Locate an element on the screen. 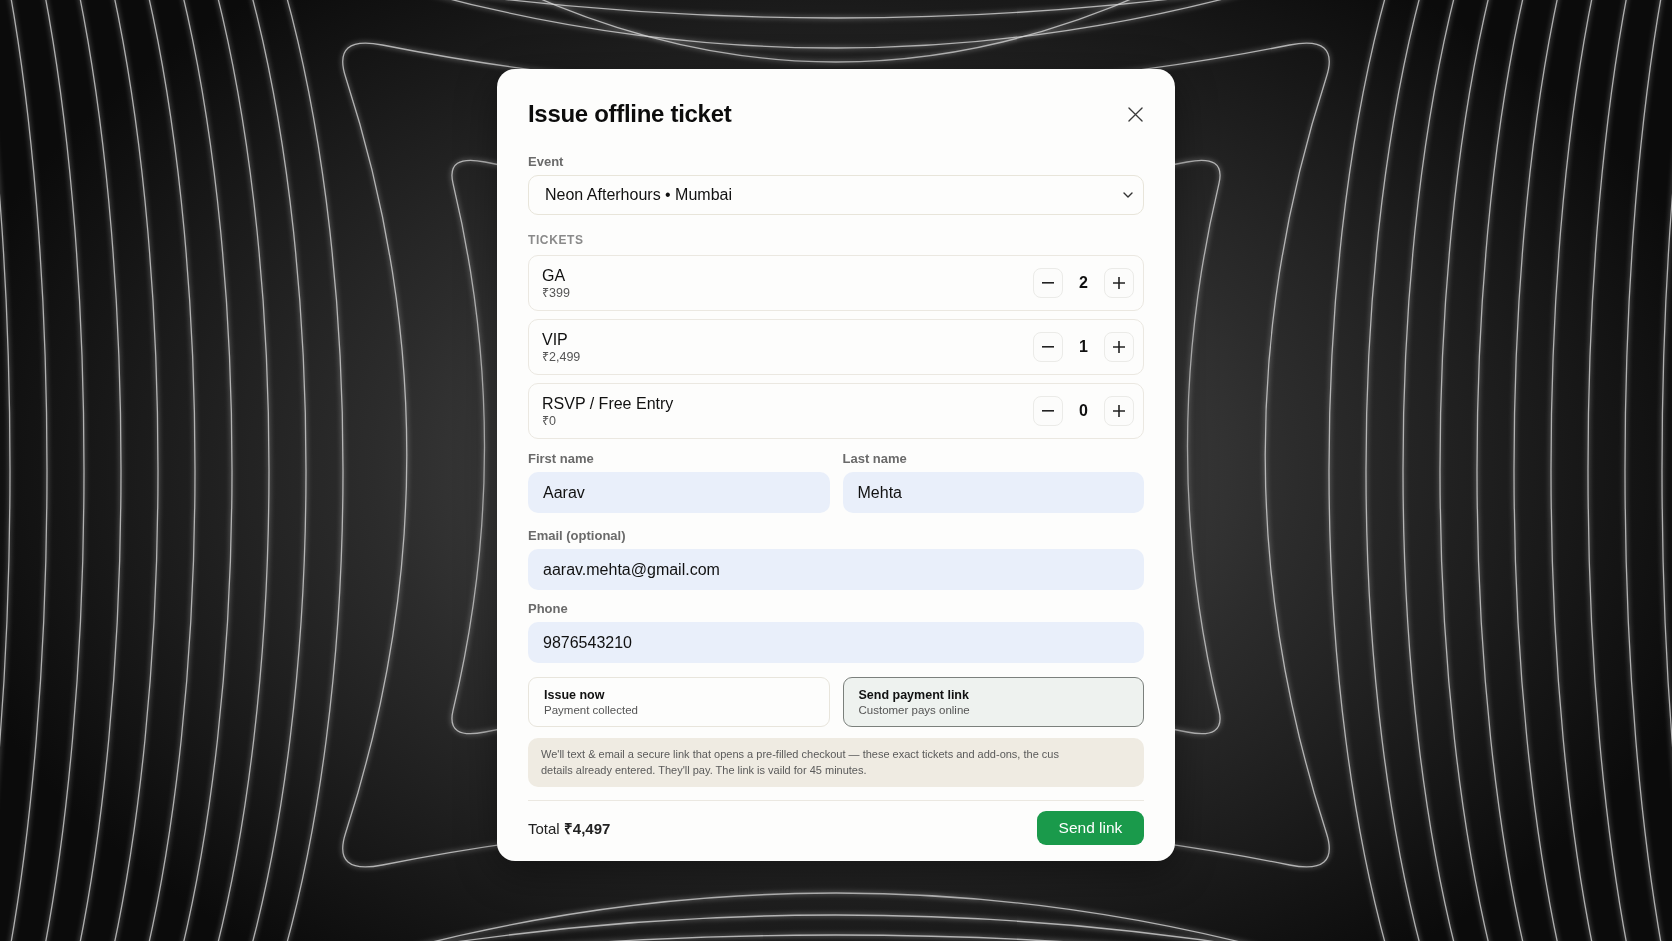 This screenshot has height=941, width=1672. quantity-value: 0 is located at coordinates (1083, 411).